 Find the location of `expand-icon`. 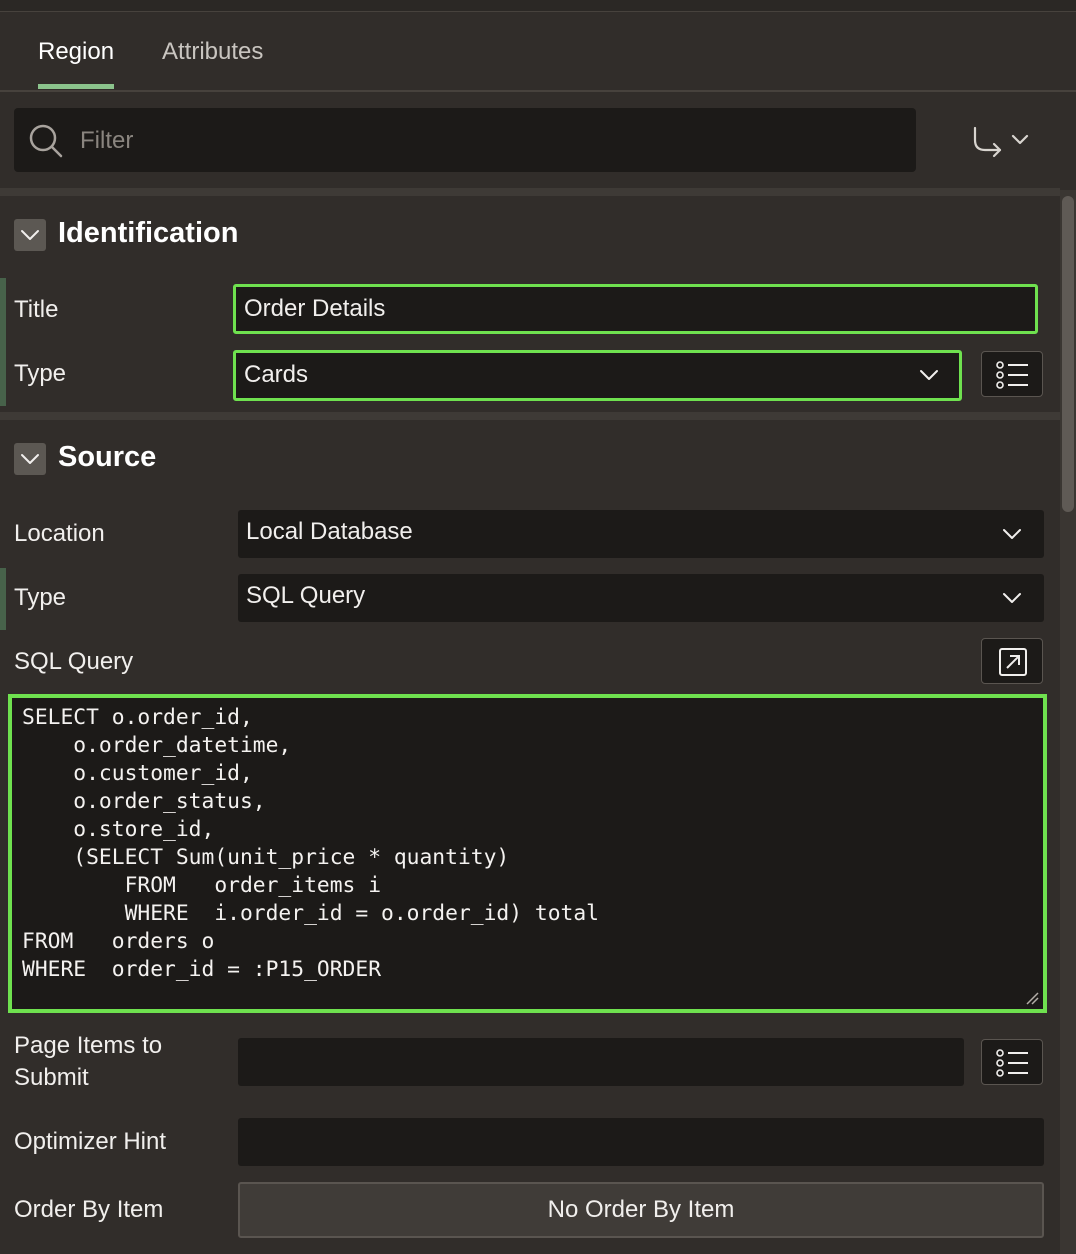

expand-icon is located at coordinates (1013, 662).